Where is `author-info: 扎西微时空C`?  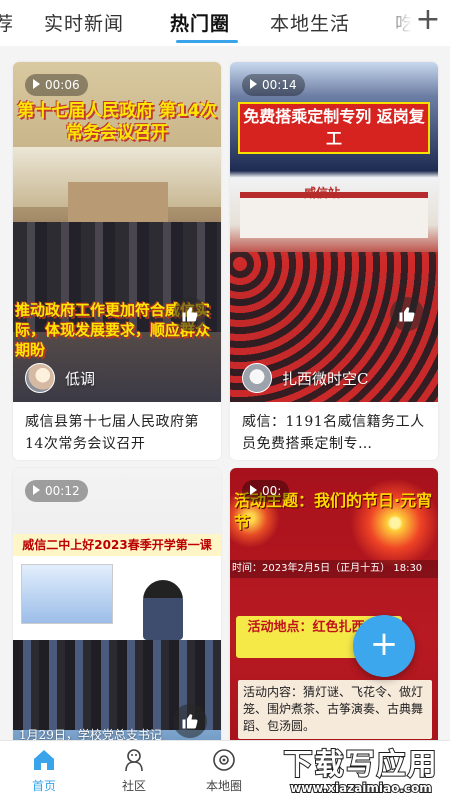 author-info: 扎西微时空C is located at coordinates (305, 378).